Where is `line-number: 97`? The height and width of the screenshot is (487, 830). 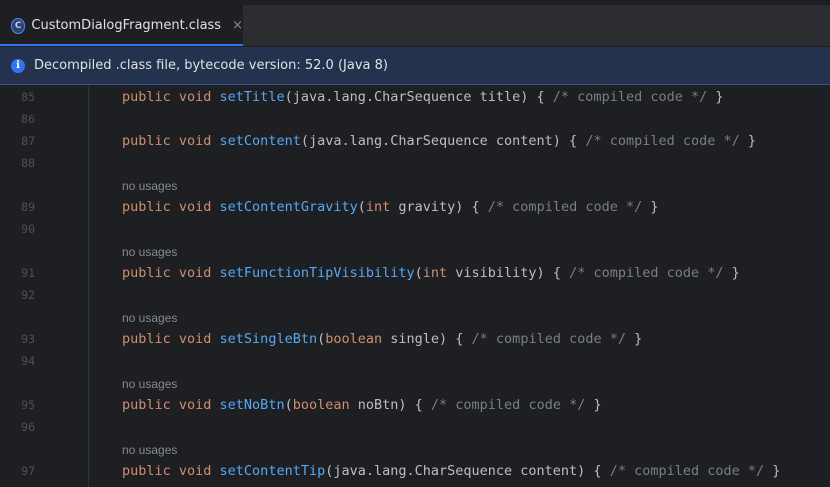
line-number: 97 is located at coordinates (28, 471).